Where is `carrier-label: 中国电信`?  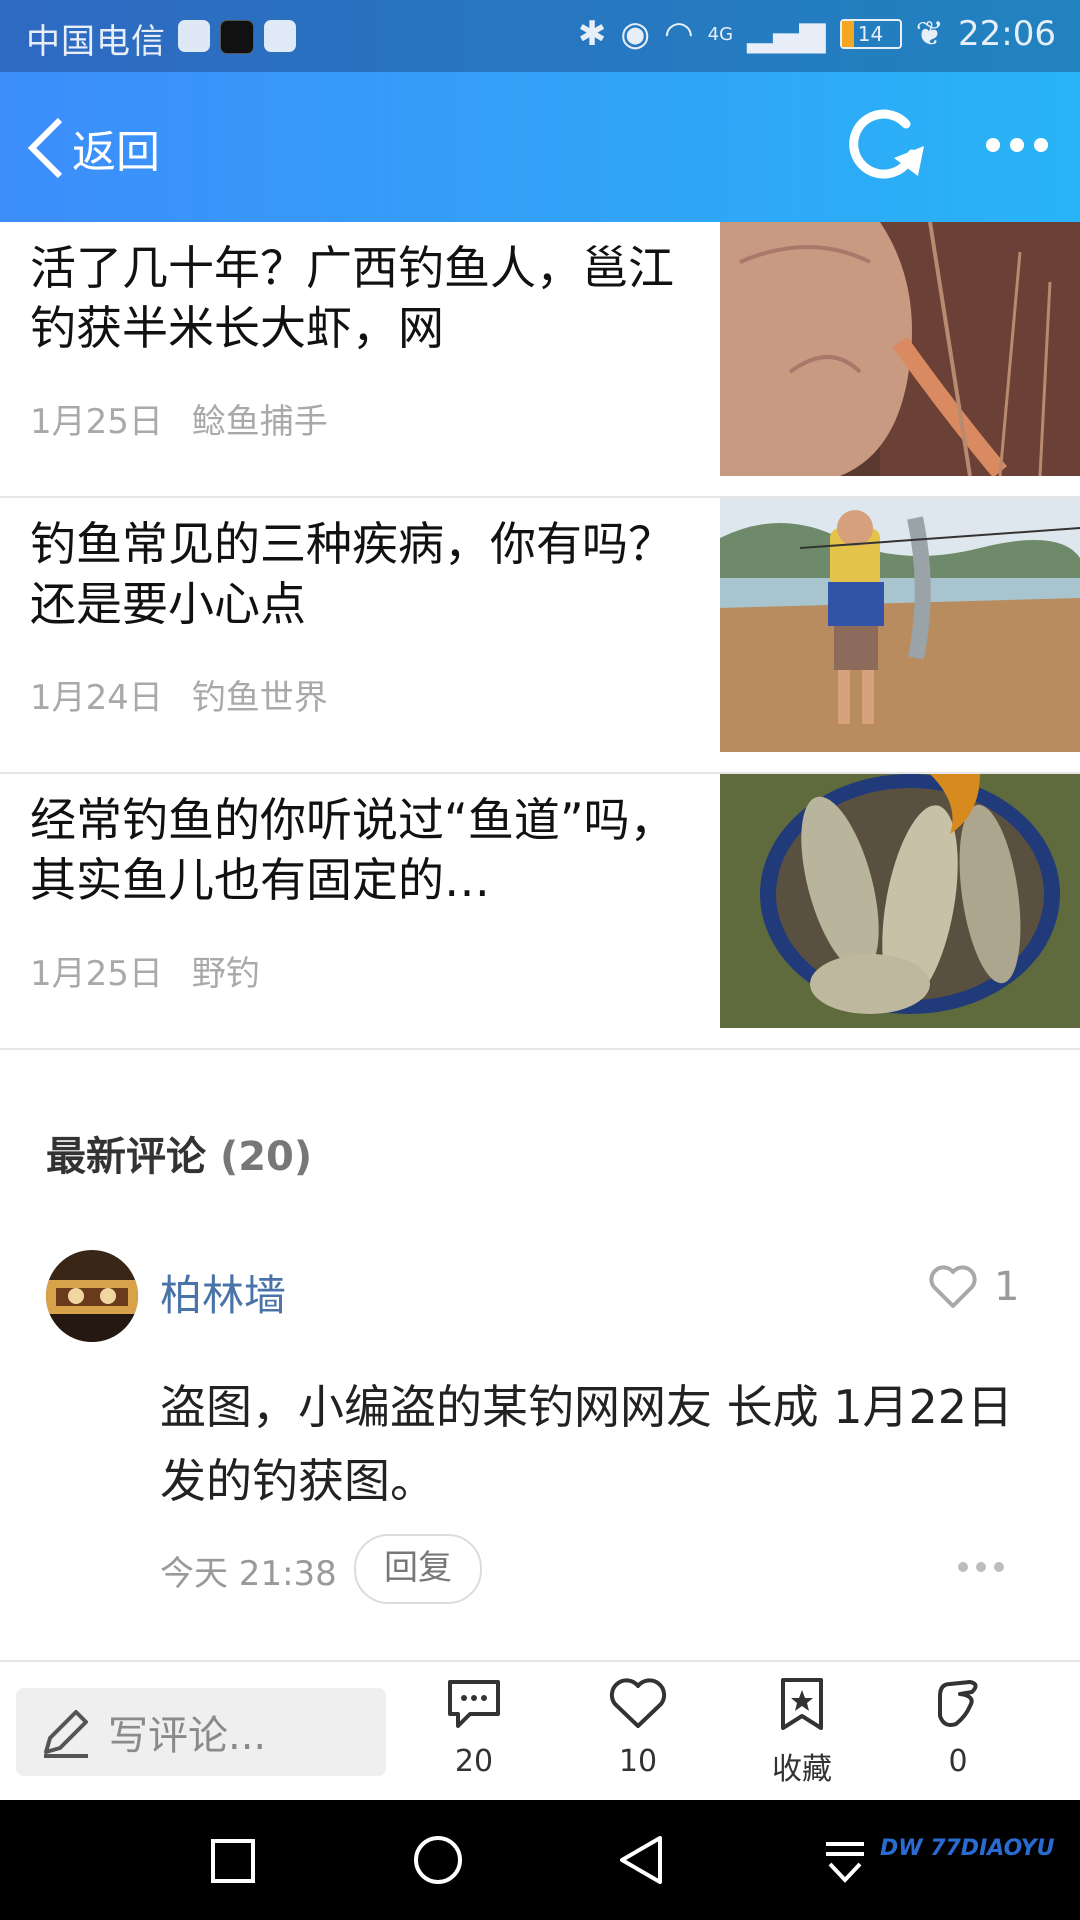
carrier-label: 中国电信 is located at coordinates (96, 42).